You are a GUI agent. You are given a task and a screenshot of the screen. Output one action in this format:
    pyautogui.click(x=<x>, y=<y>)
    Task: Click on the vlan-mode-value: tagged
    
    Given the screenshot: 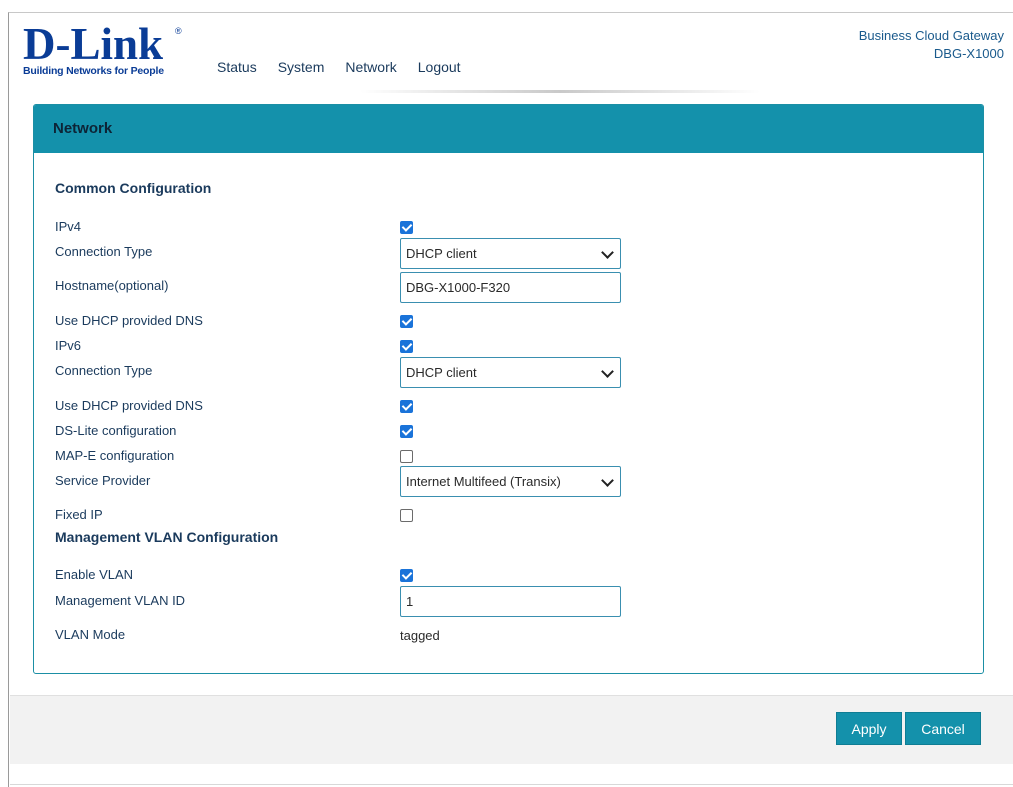 What is the action you would take?
    pyautogui.click(x=420, y=635)
    